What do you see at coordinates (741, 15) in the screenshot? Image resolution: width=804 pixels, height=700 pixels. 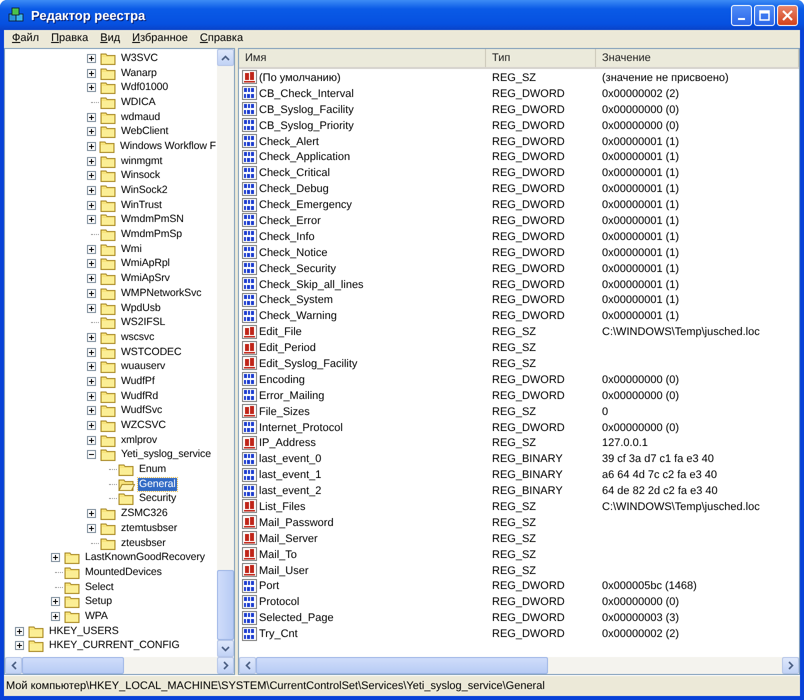 I see `minimize-button` at bounding box center [741, 15].